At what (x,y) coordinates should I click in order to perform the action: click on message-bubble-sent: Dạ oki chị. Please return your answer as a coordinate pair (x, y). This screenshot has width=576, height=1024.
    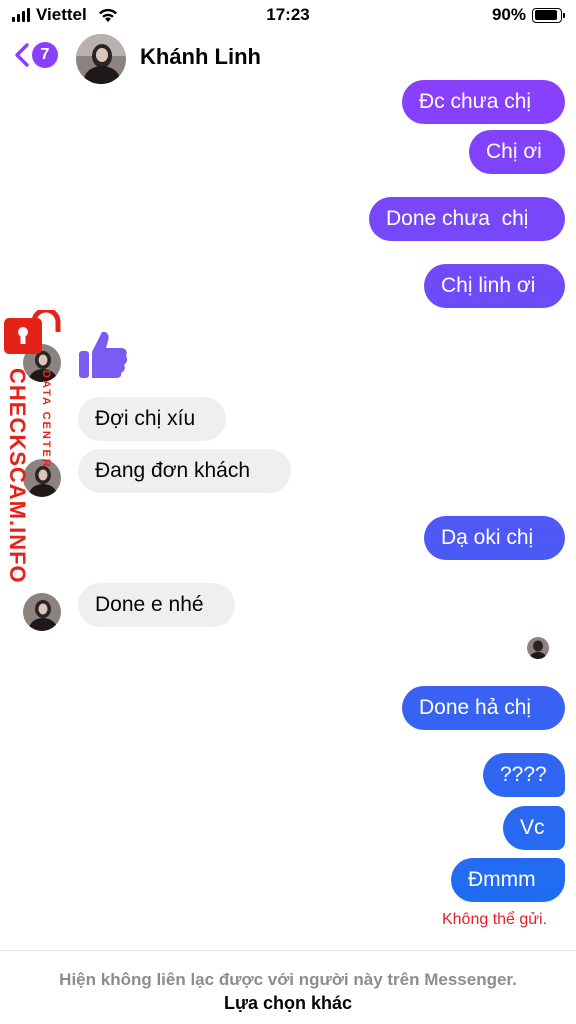
    Looking at the image, I should click on (494, 538).